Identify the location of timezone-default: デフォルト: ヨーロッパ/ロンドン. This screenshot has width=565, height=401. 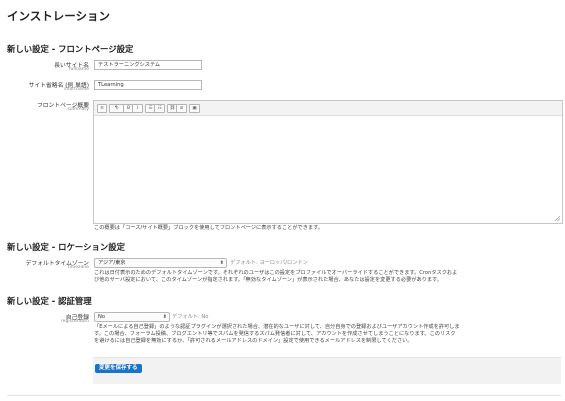
(269, 263).